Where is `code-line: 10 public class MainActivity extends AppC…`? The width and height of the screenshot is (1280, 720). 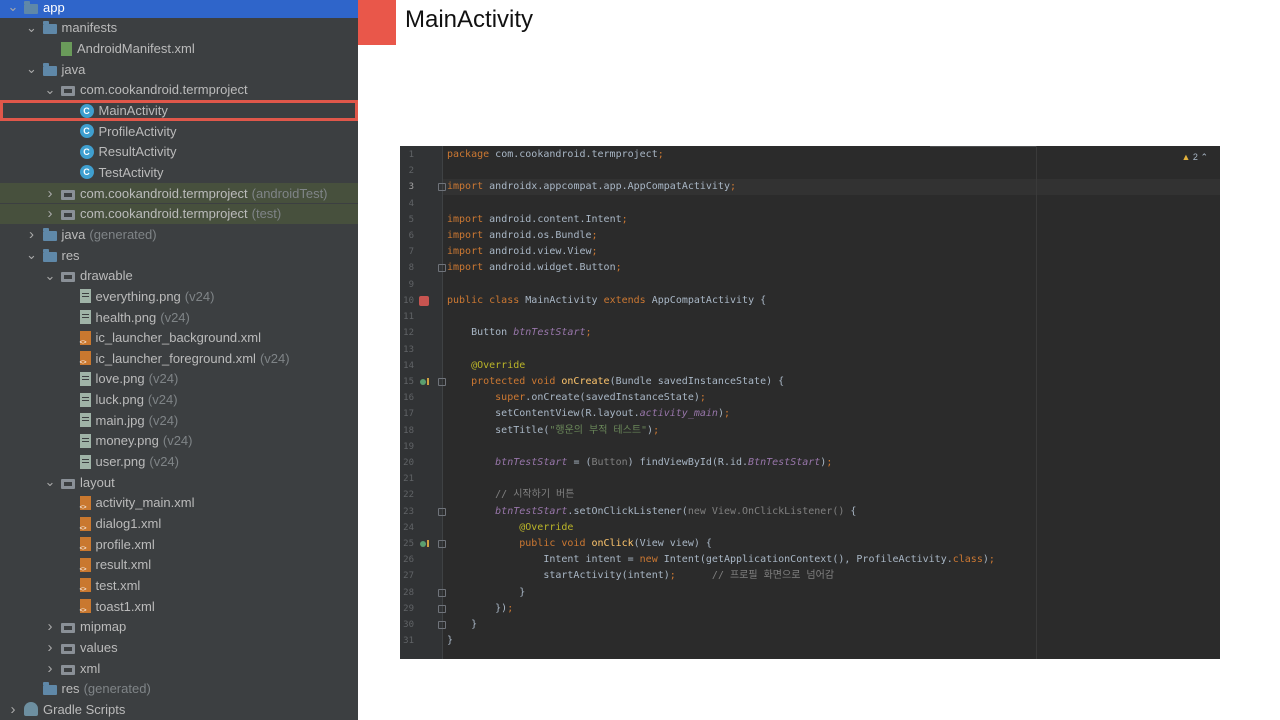 code-line: 10 public class MainActivity extends AppC… is located at coordinates (810, 301).